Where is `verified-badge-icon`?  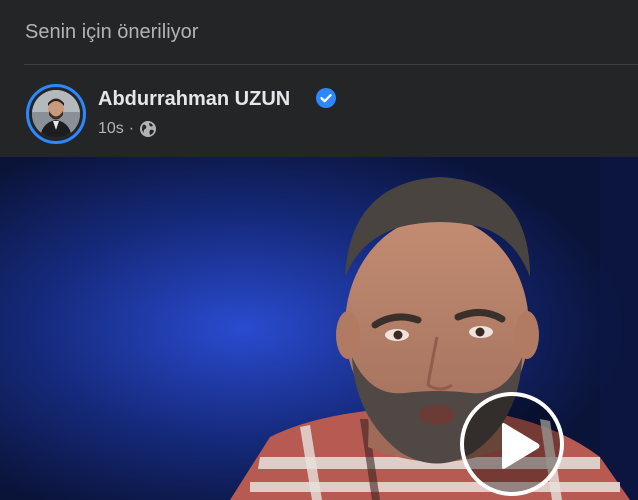 verified-badge-icon is located at coordinates (326, 98).